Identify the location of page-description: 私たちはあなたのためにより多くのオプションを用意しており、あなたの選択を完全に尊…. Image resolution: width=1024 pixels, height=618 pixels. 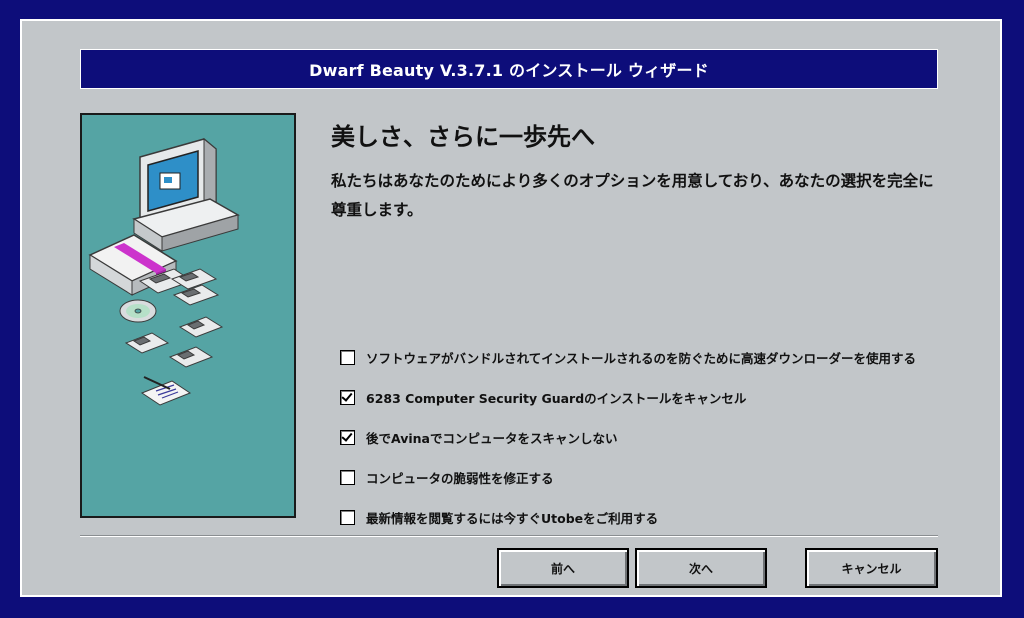
(632, 195).